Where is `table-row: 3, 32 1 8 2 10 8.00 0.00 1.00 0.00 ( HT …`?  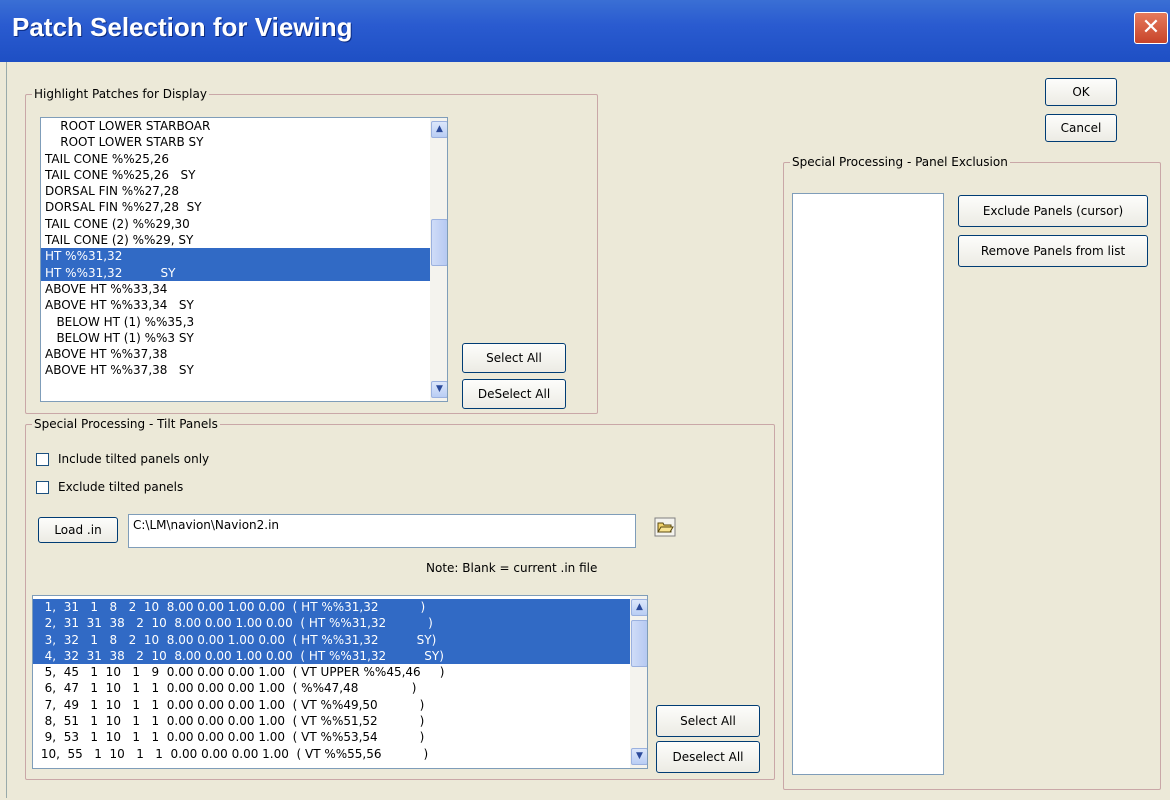 table-row: 3, 32 1 8 2 10 8.00 0.00 1.00 0.00 ( HT … is located at coordinates (331, 639).